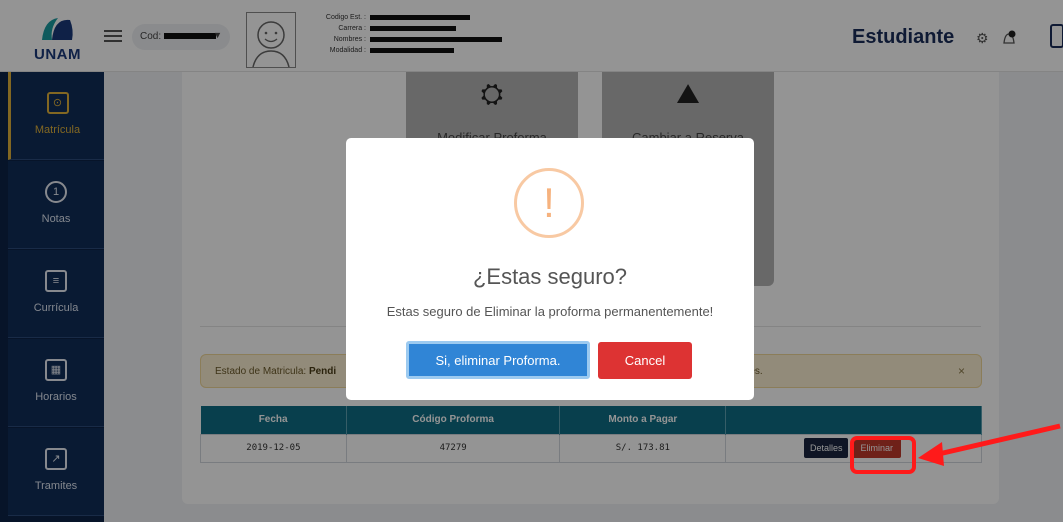  Describe the element at coordinates (549, 203) in the screenshot. I see `warning-icon: !` at that location.